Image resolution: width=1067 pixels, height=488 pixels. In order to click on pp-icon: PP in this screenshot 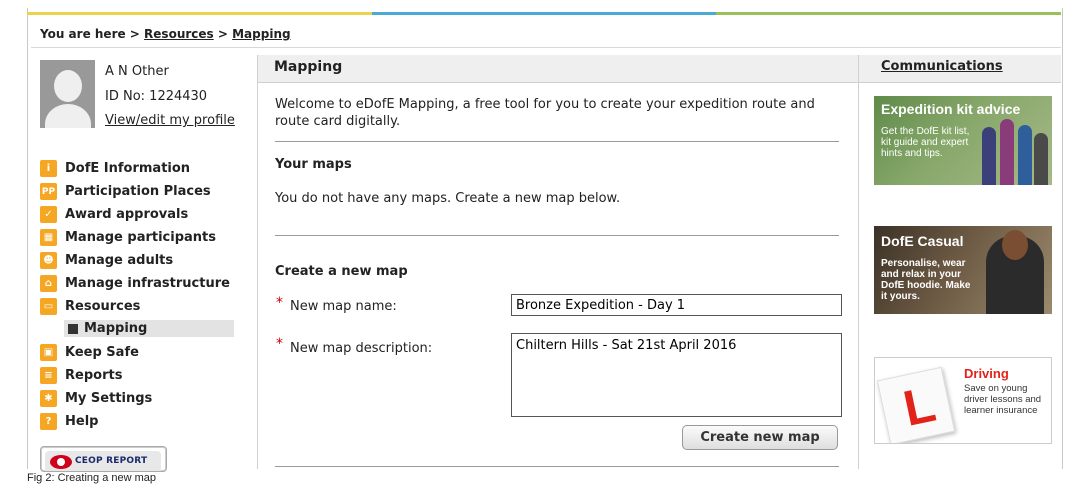, I will do `click(48, 191)`.